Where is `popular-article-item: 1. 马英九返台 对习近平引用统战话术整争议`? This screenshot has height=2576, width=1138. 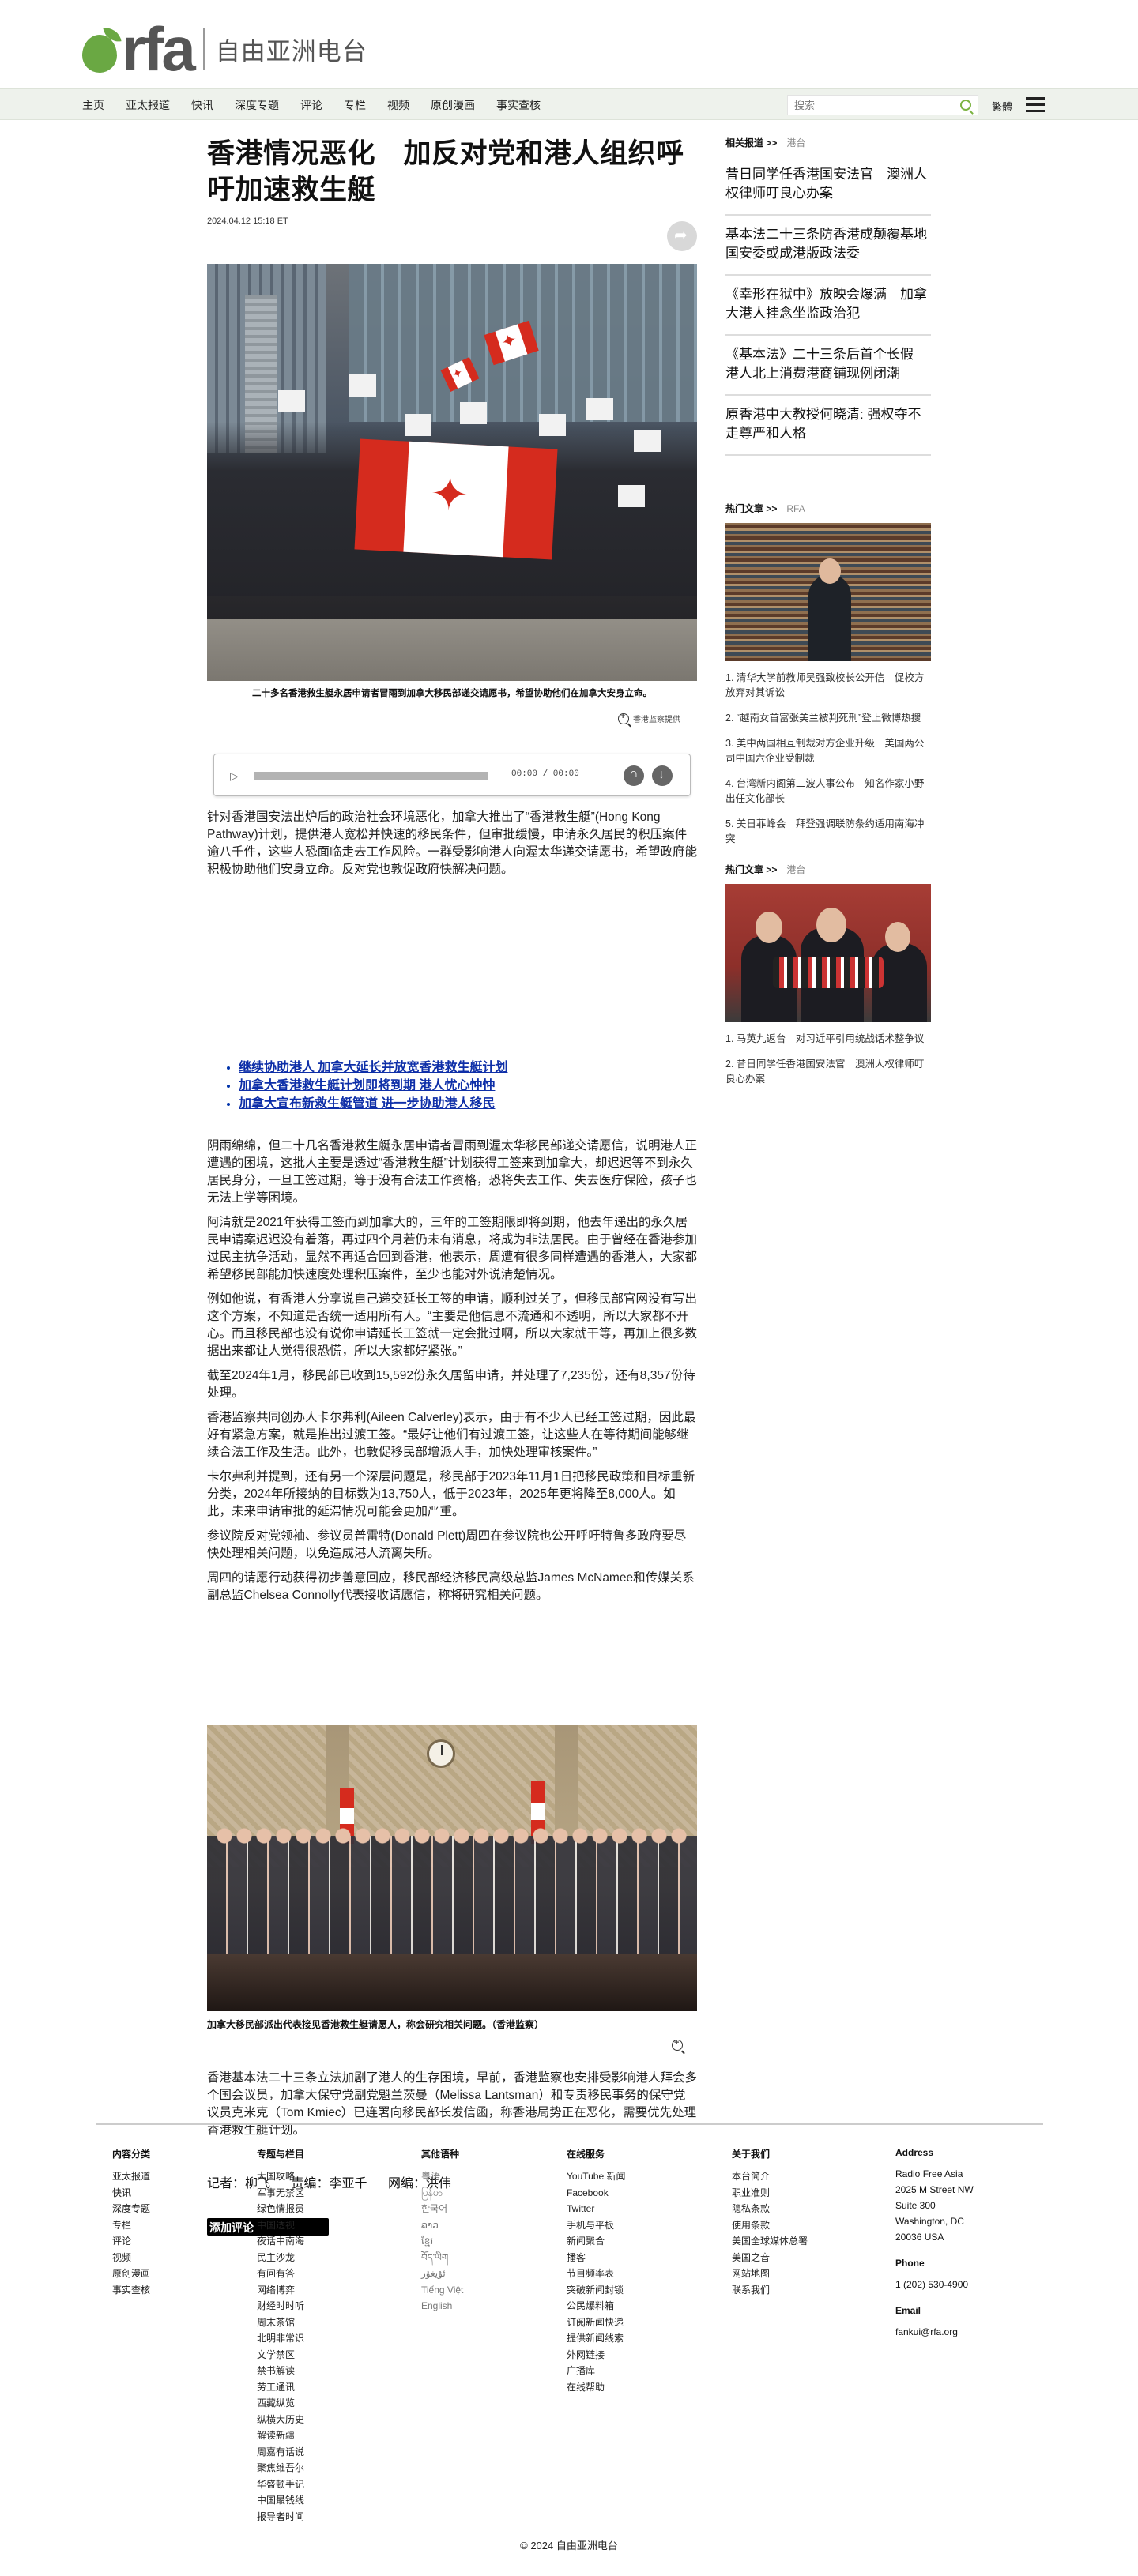
popular-article-item: 1. 马英九返台 对习近平引用统战话术整争议 is located at coordinates (828, 1039).